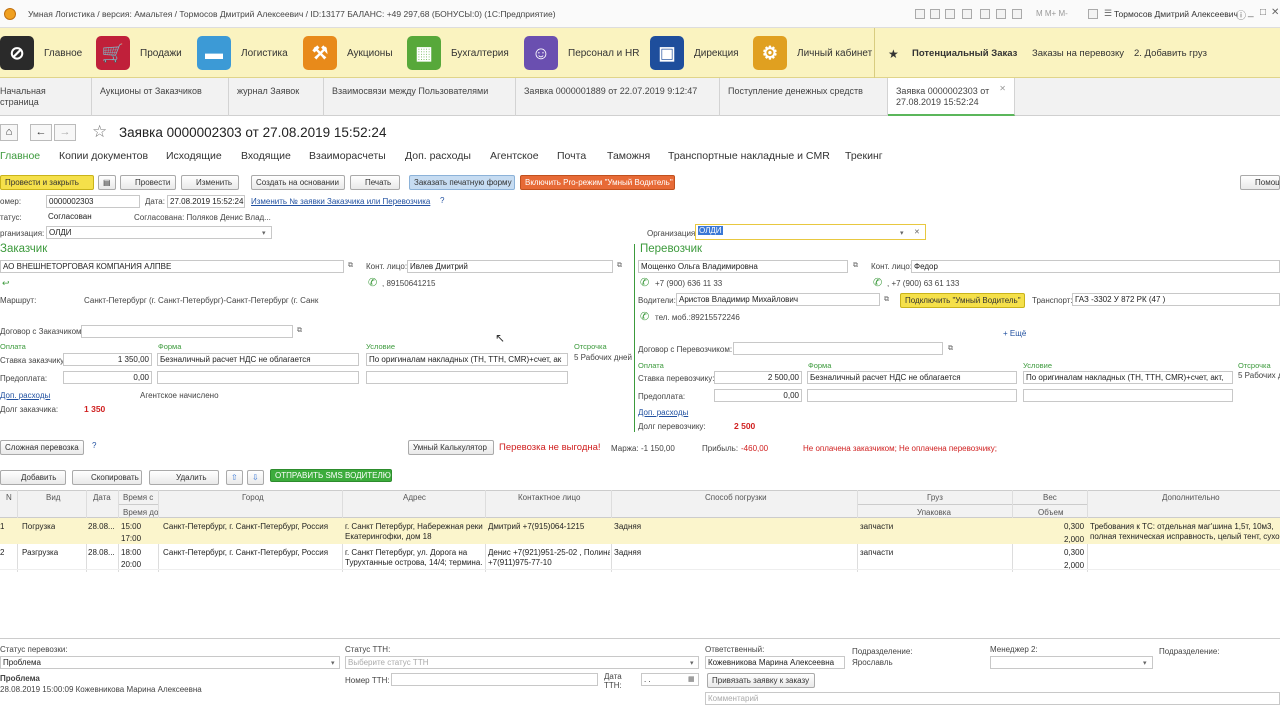 Image resolution: width=1280 pixels, height=720 pixels. What do you see at coordinates (107, 477) in the screenshot?
I see `copy-row-button: Скопировать` at bounding box center [107, 477].